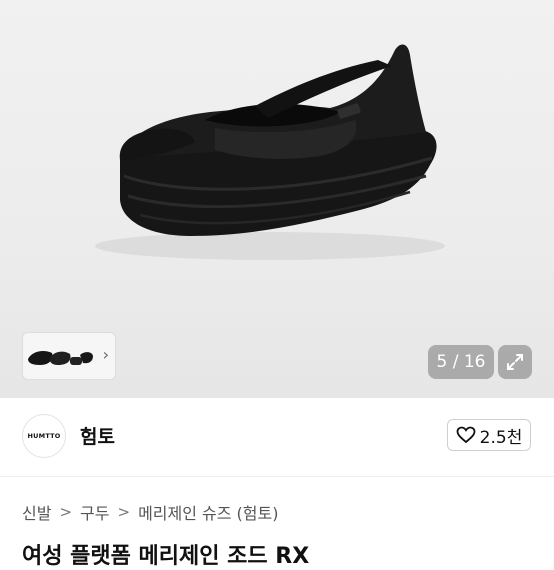 Image resolution: width=554 pixels, height=570 pixels. I want to click on like-count: 2.5천, so click(501, 437).